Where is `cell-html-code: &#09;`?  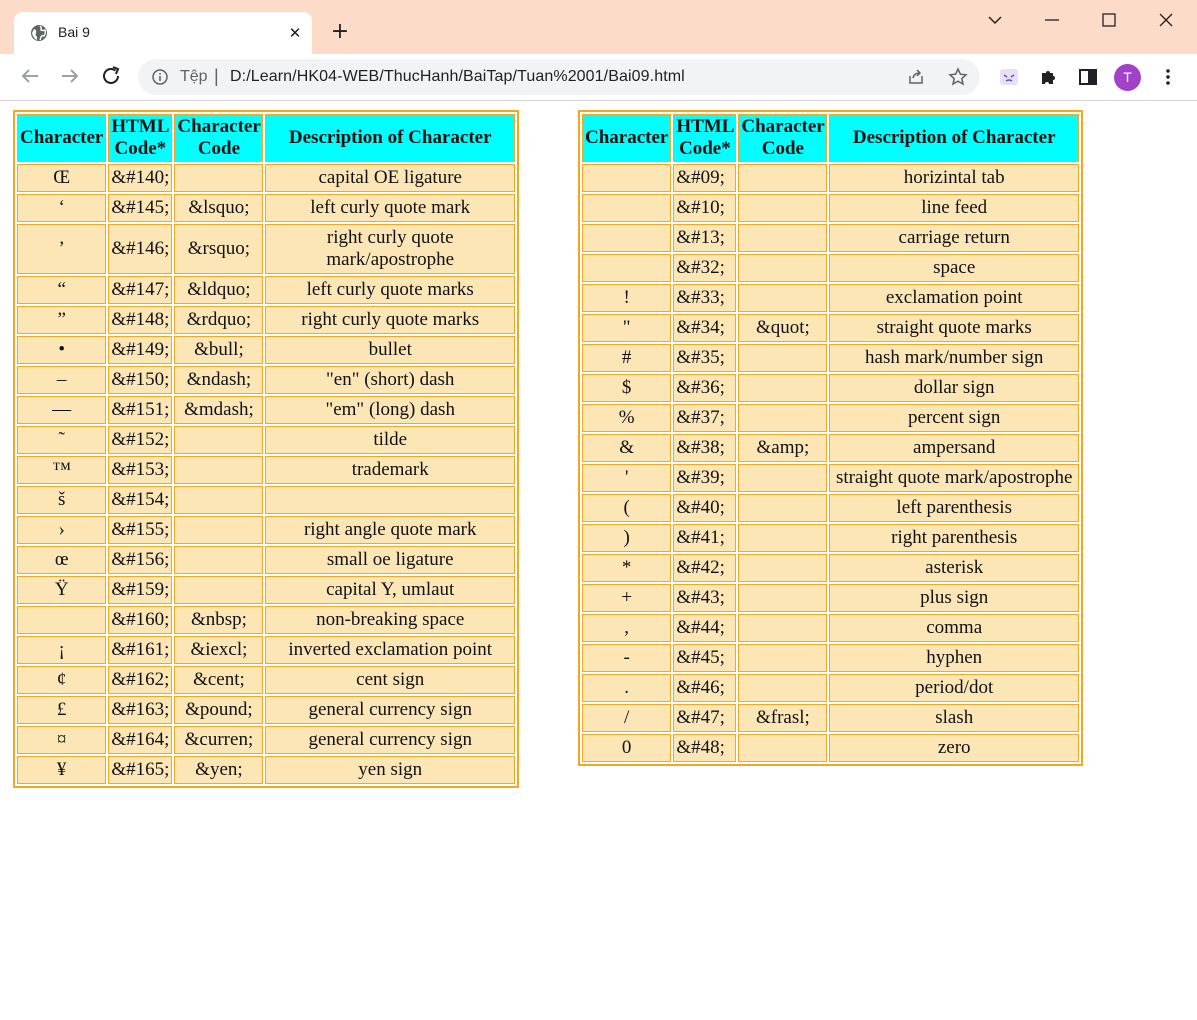 cell-html-code: &#09; is located at coordinates (705, 178).